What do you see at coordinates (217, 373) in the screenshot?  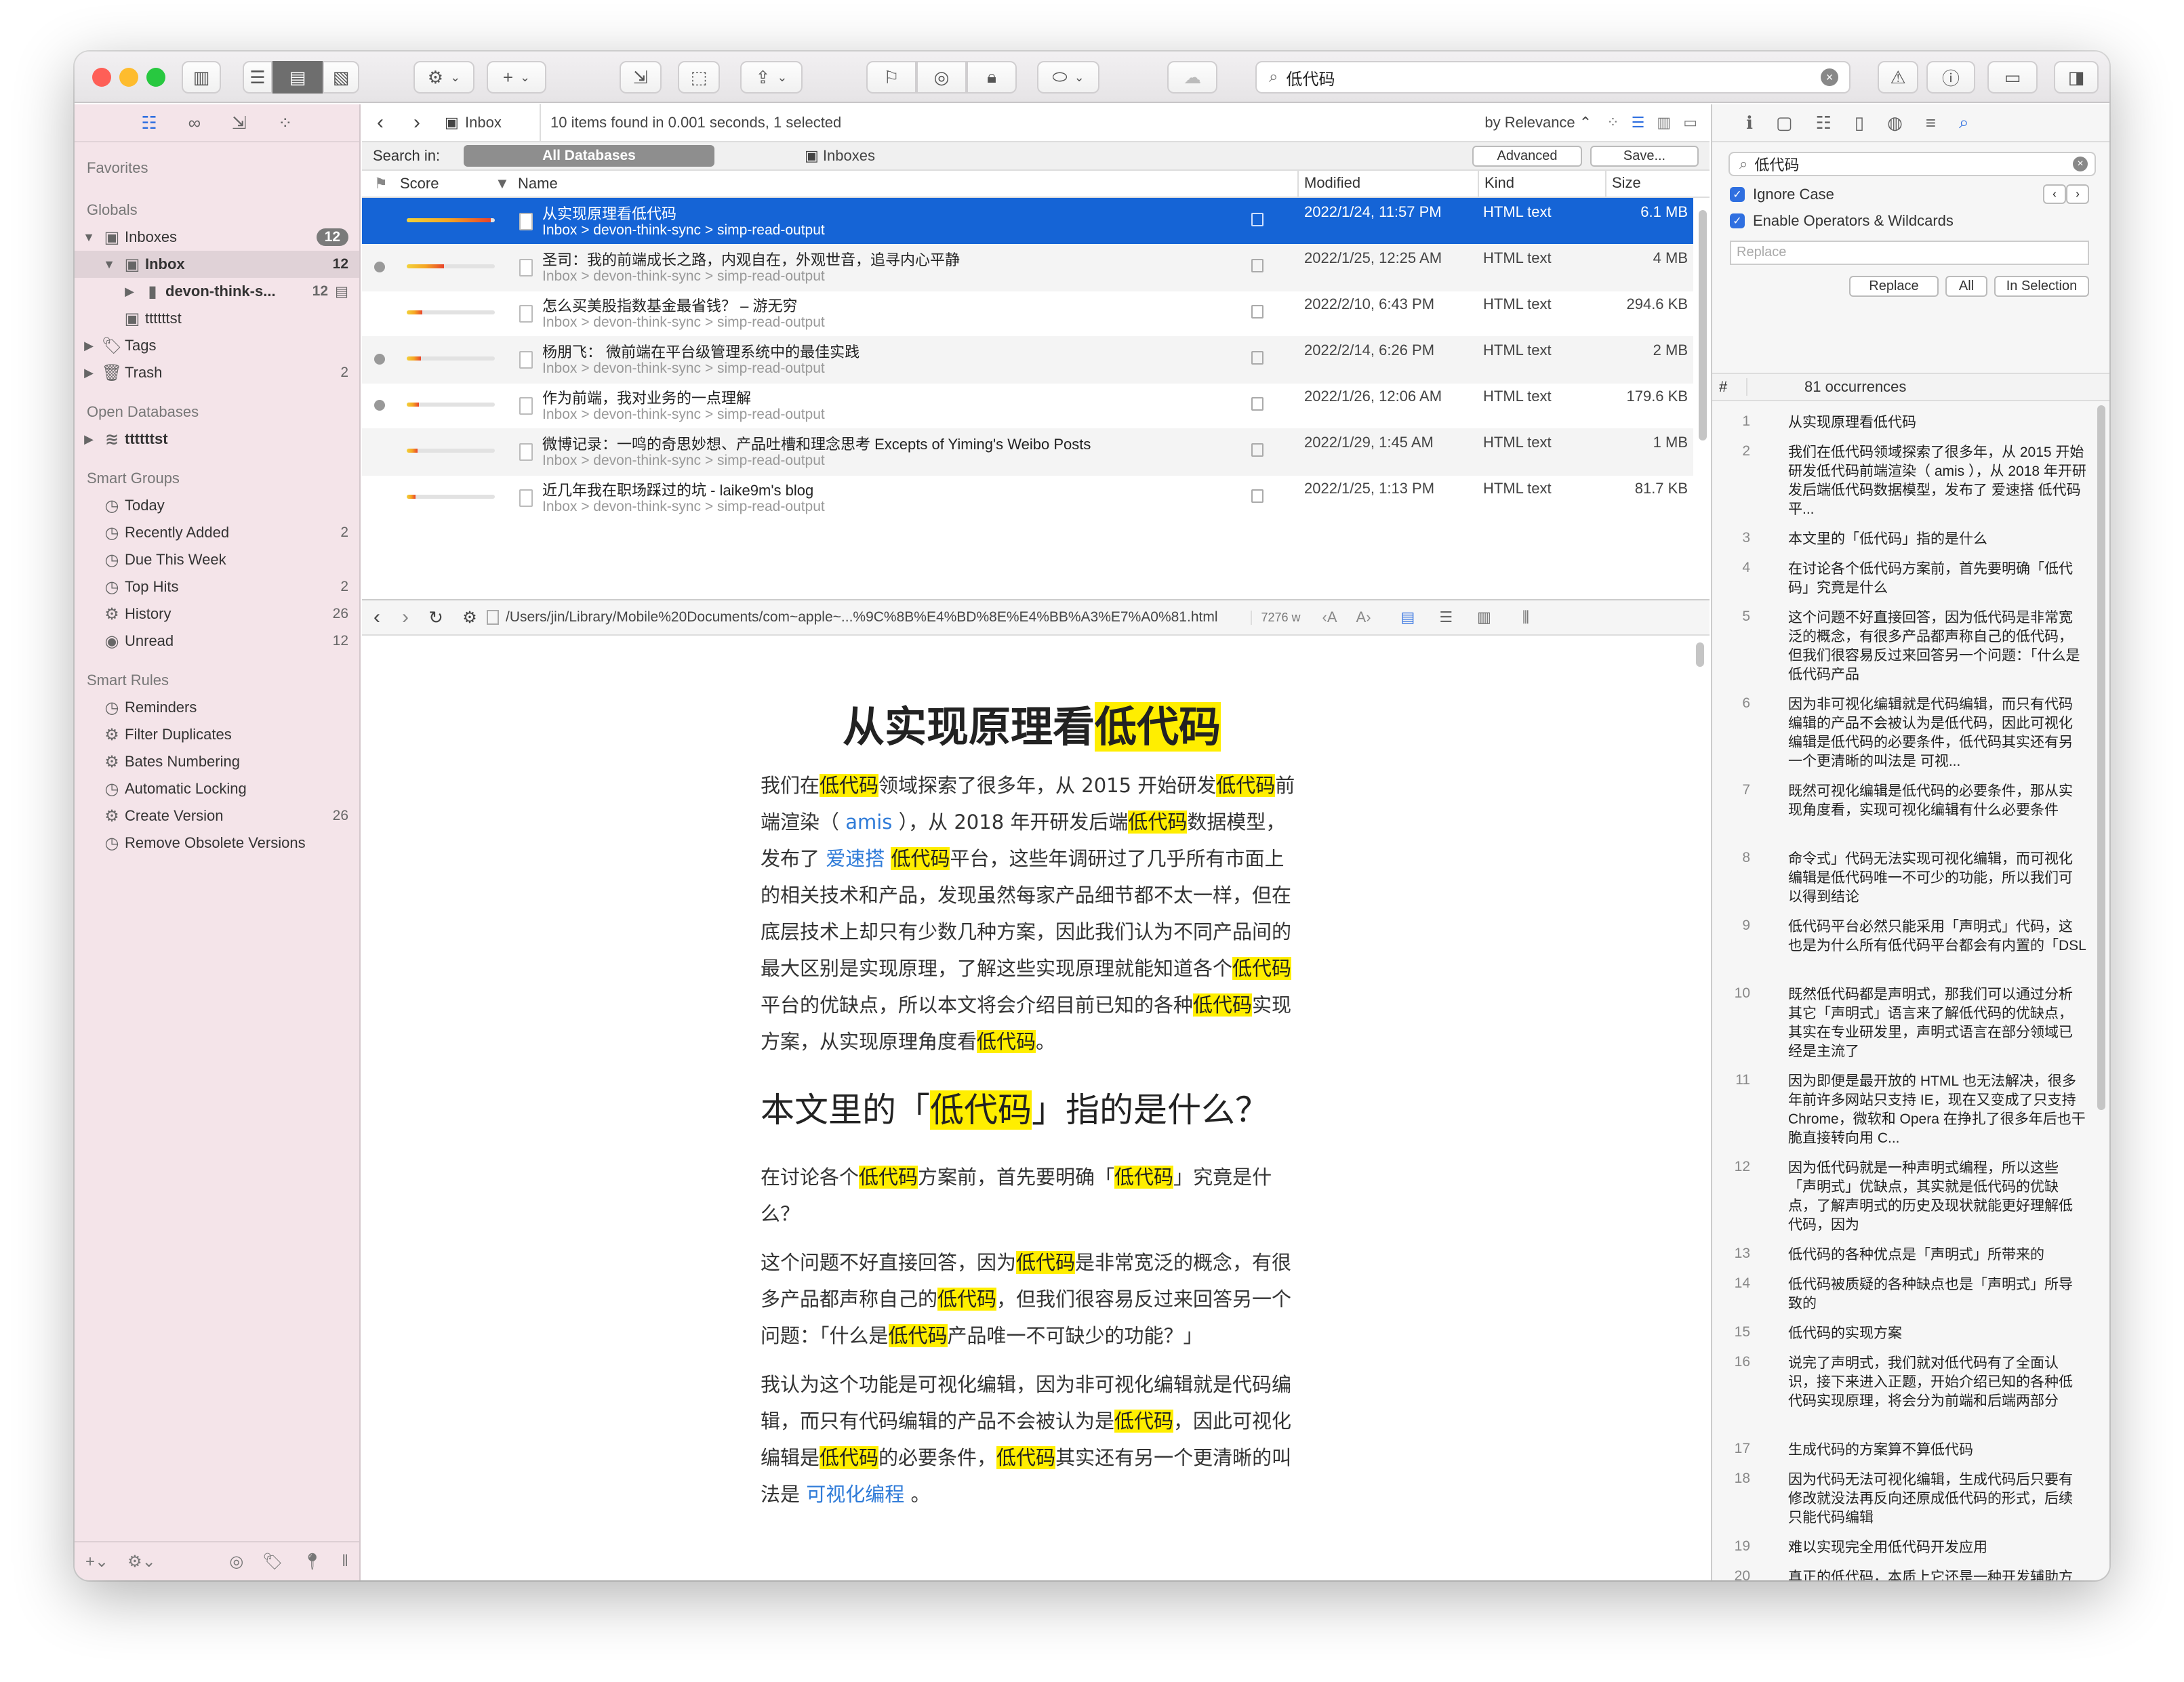 I see `sidebar-item-trash: ▶ 🗑︎ Trash 2` at bounding box center [217, 373].